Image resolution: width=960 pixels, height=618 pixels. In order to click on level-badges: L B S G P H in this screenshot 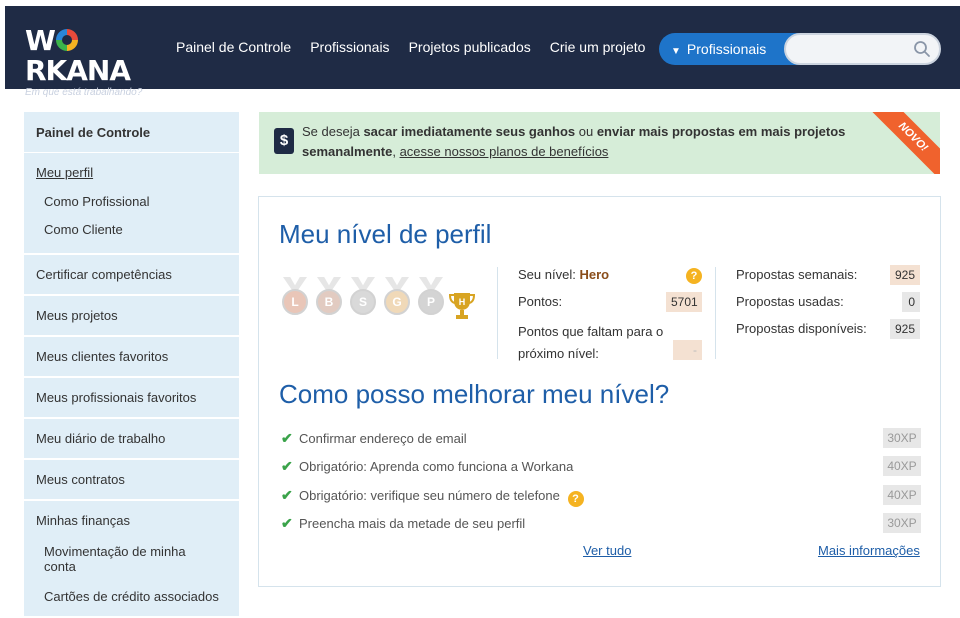, I will do `click(379, 302)`.